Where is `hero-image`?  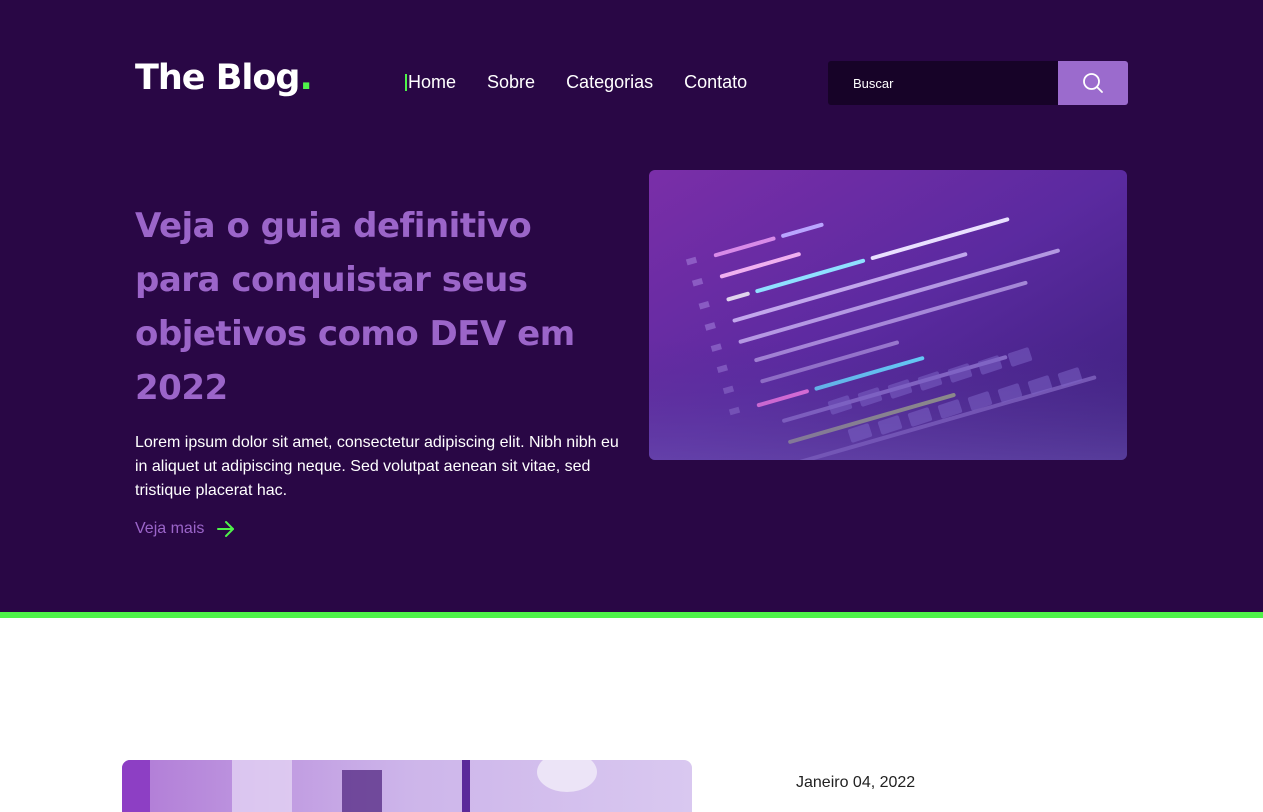 hero-image is located at coordinates (888, 315).